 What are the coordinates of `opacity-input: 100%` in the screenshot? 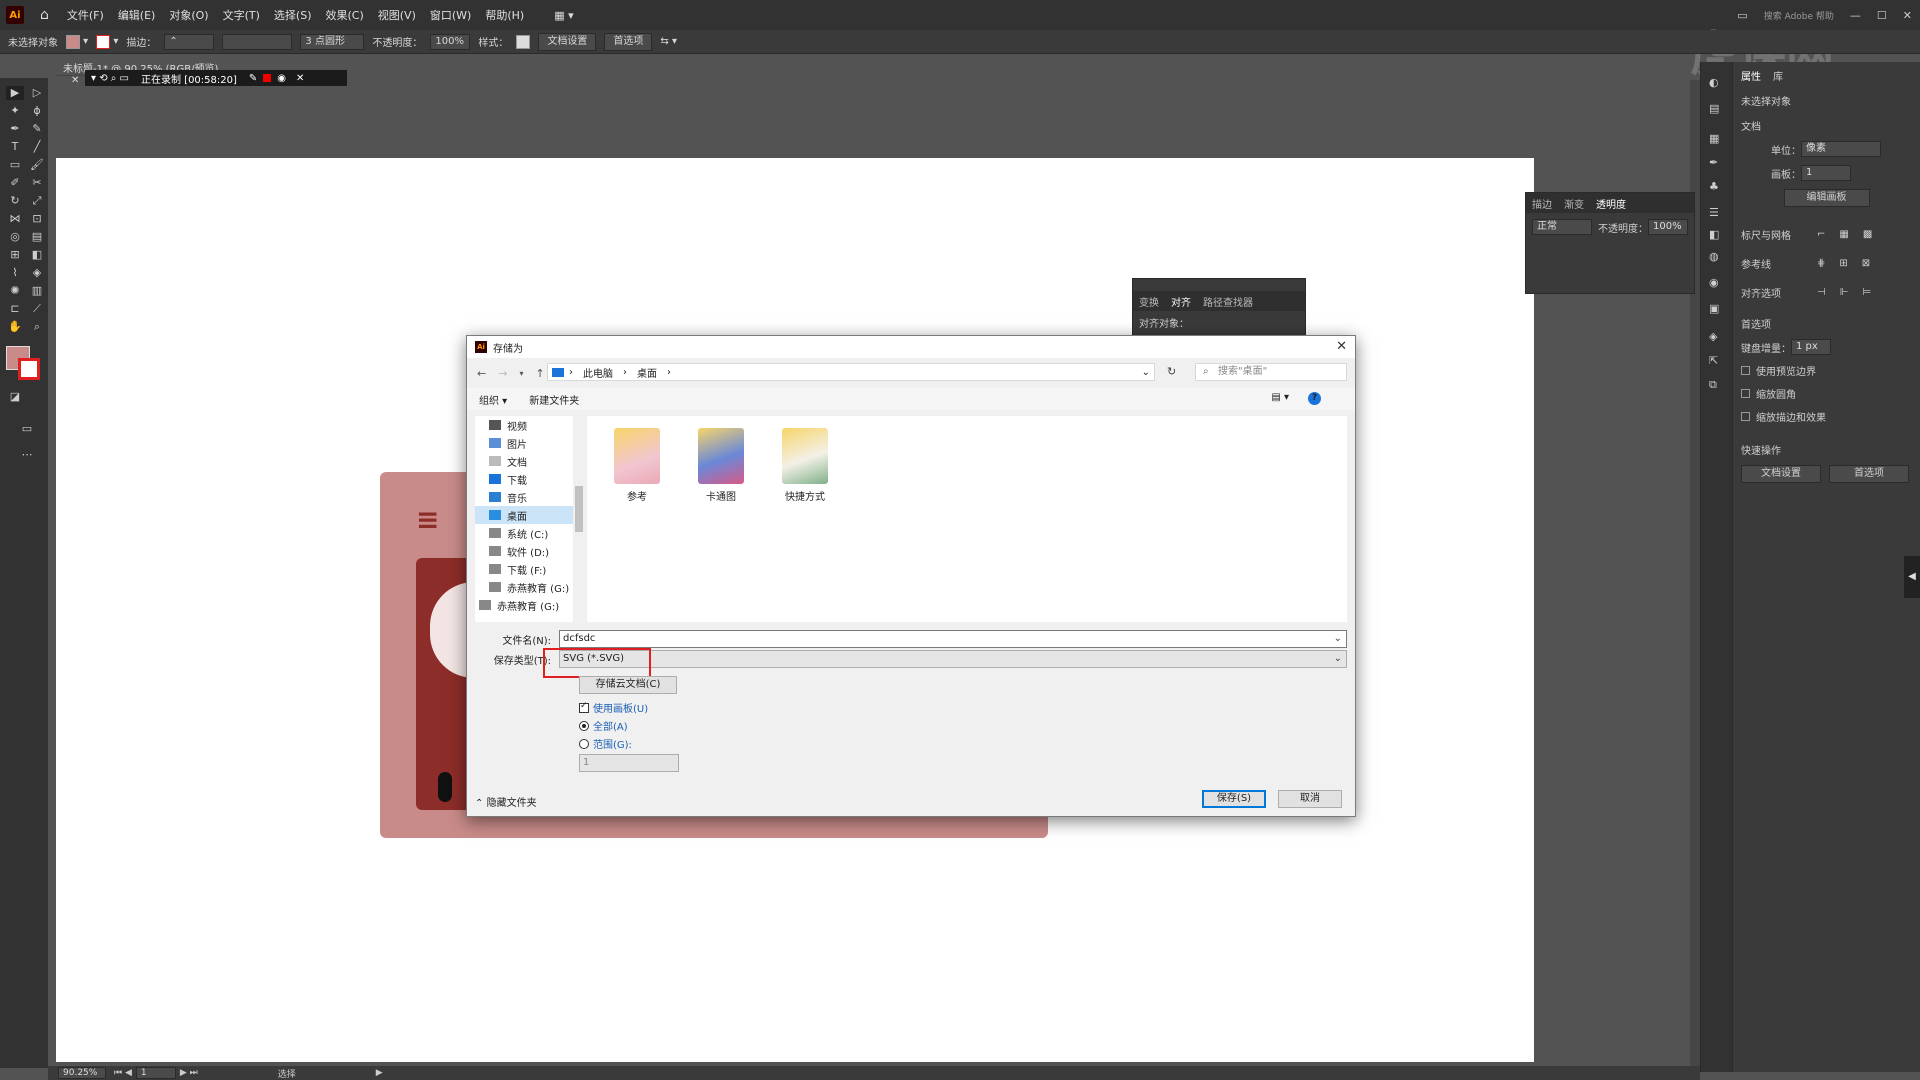 It's located at (450, 41).